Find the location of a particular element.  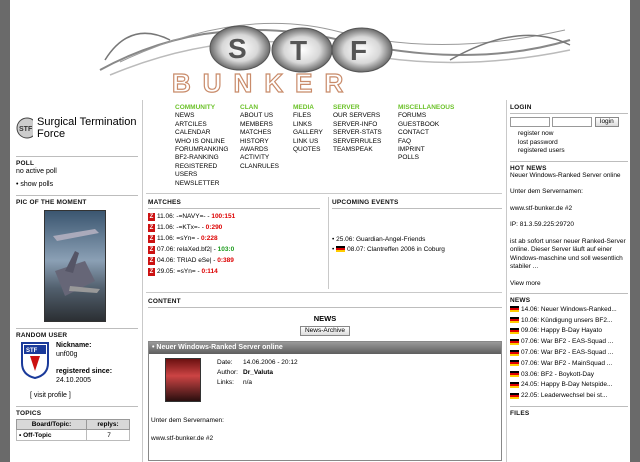

menu-item-files: FILES is located at coordinates (308, 116).